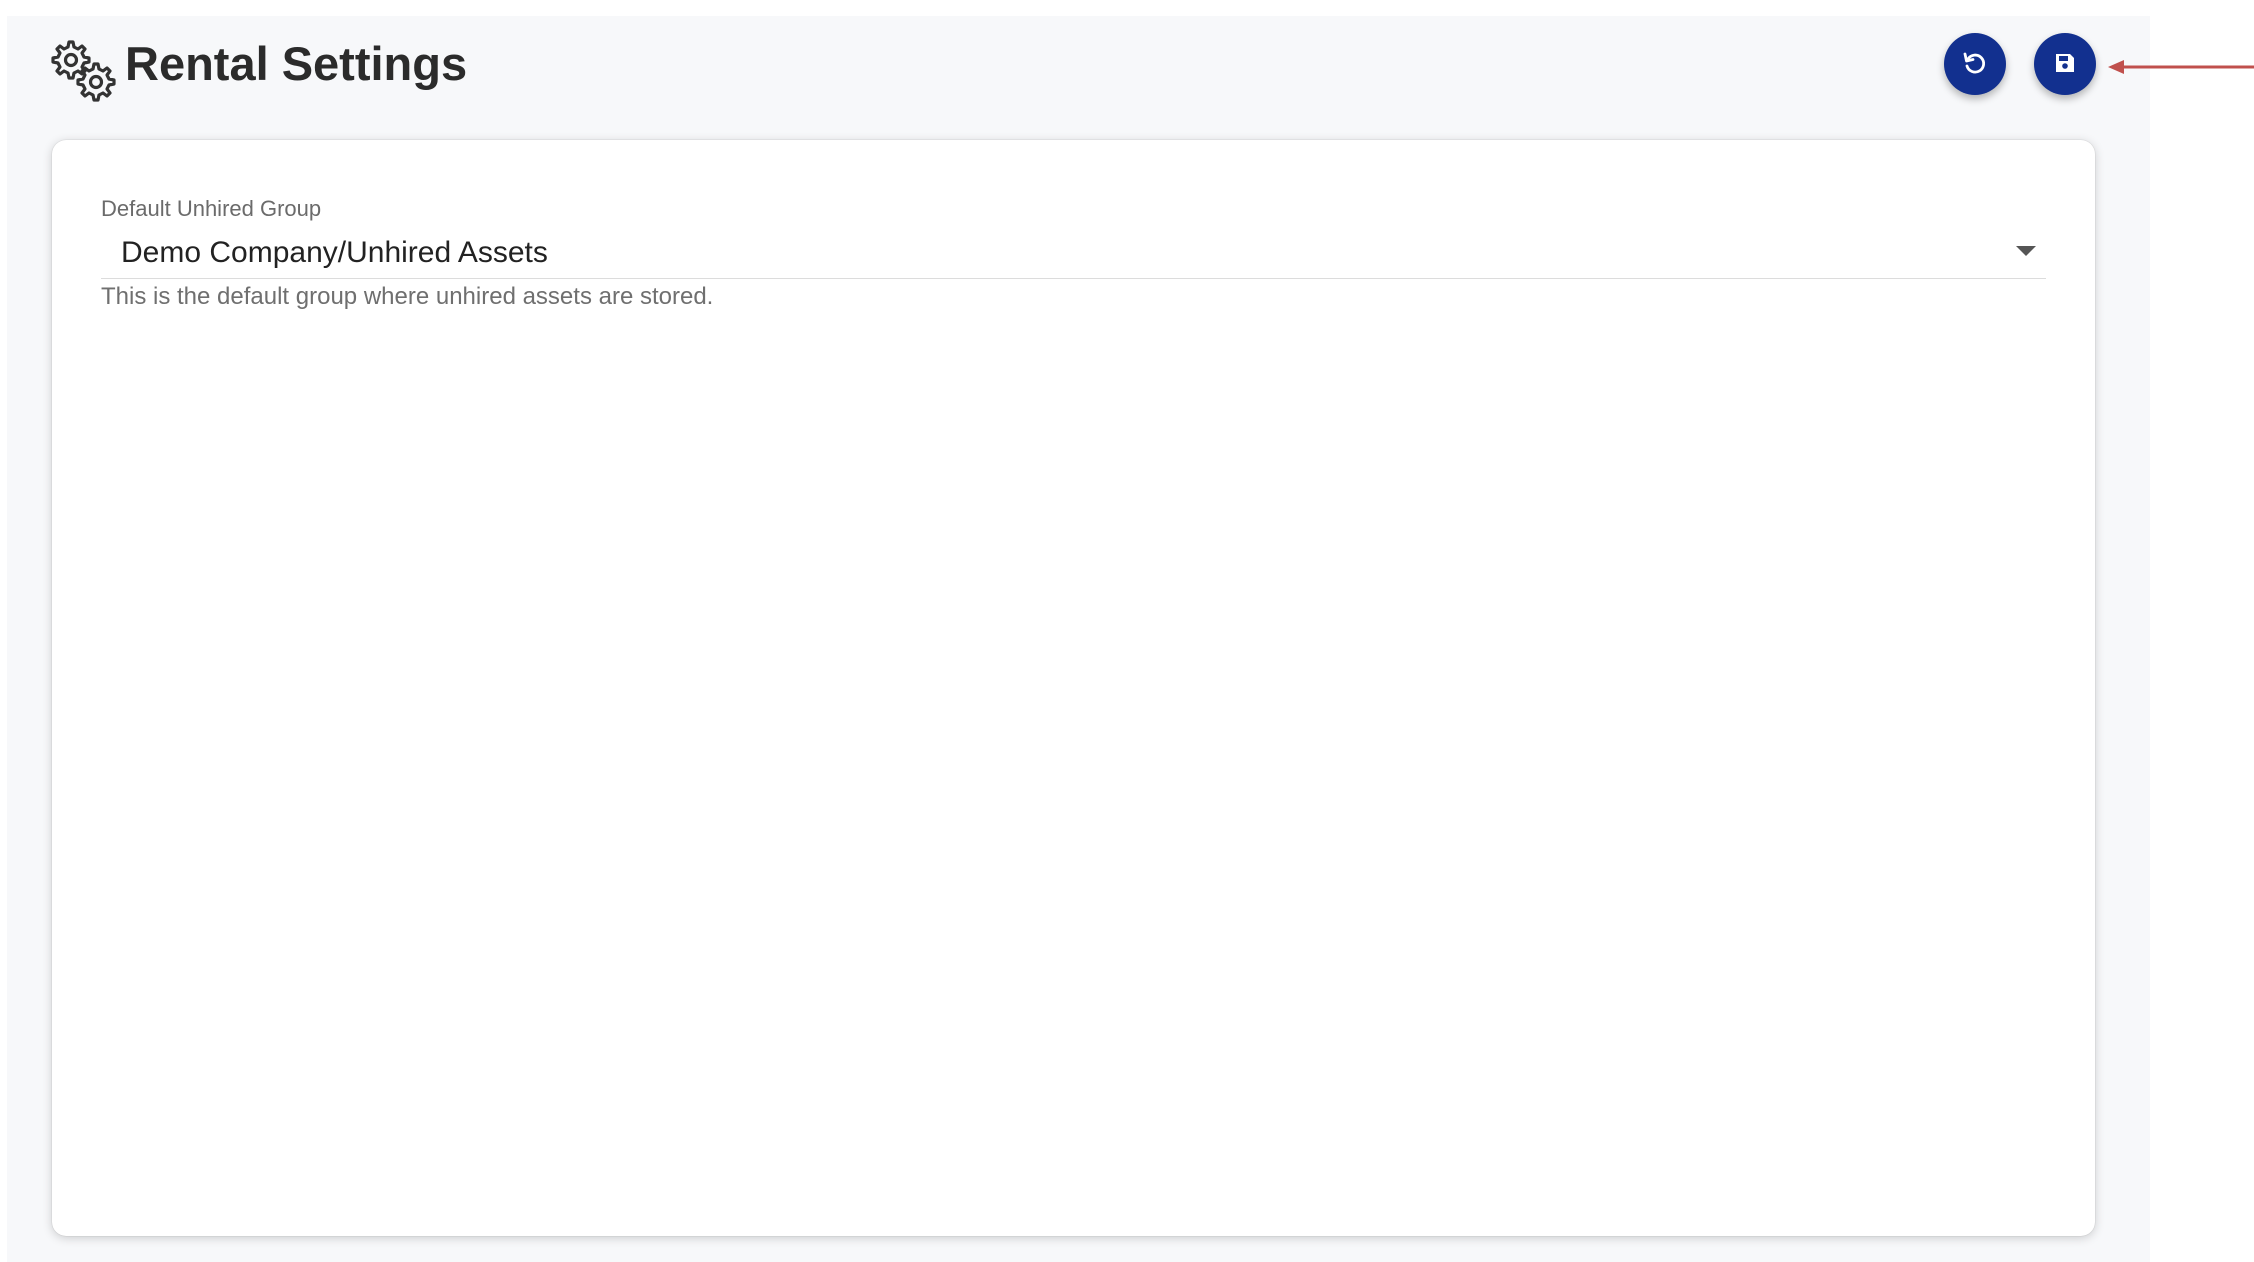  I want to click on save-button, so click(2065, 64).